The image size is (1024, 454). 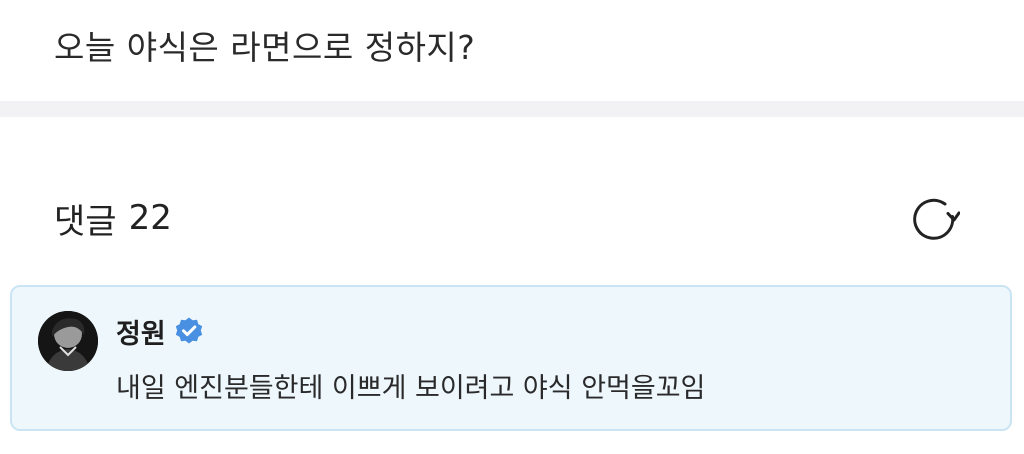 I want to click on avatar-image, so click(x=68, y=341).